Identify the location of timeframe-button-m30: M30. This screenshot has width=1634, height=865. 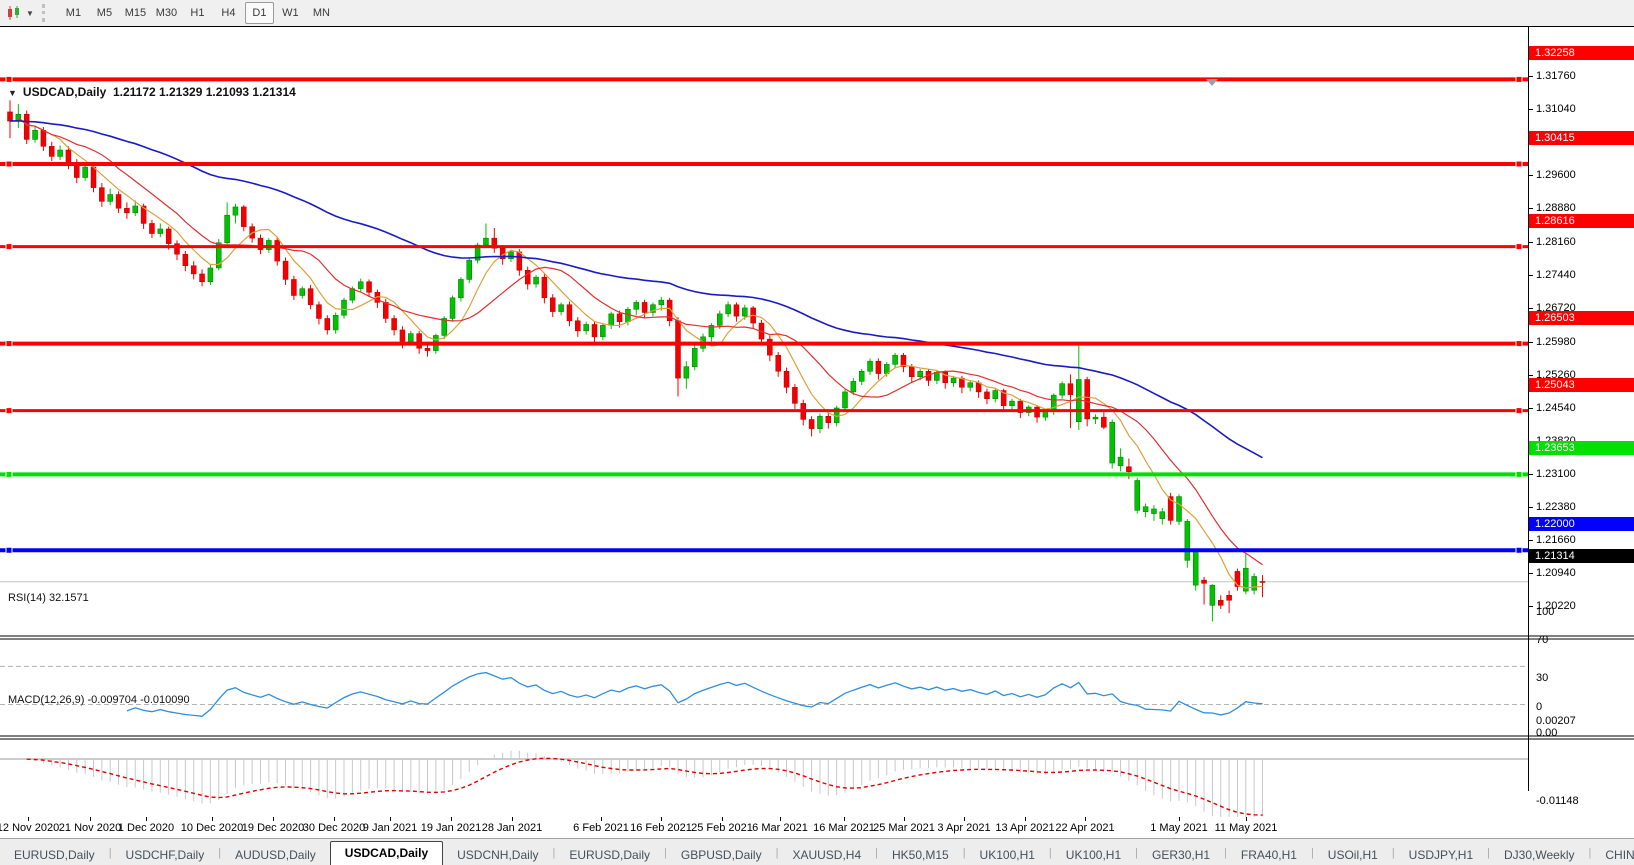
(166, 13).